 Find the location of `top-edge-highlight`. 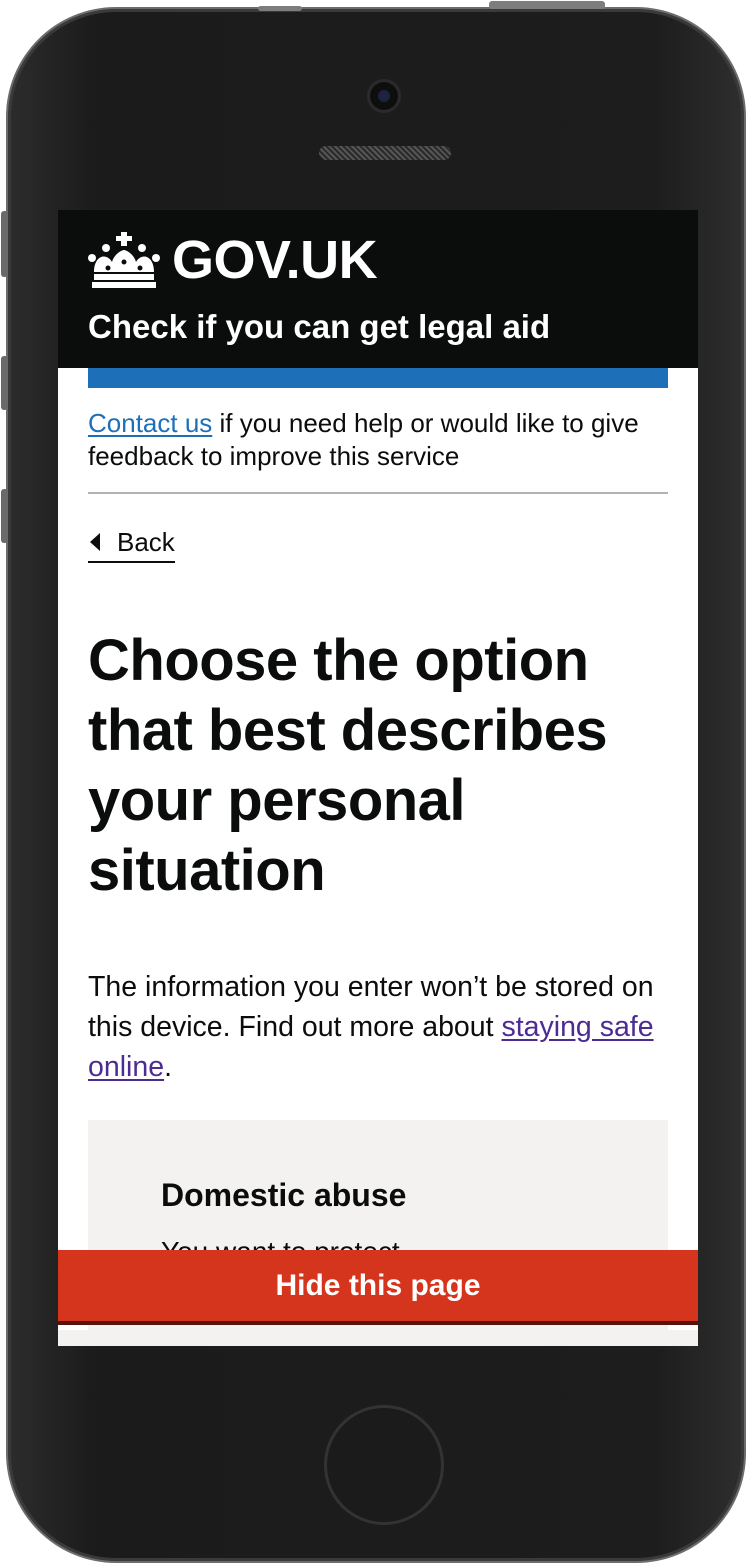

top-edge-highlight is located at coordinates (280, 8).